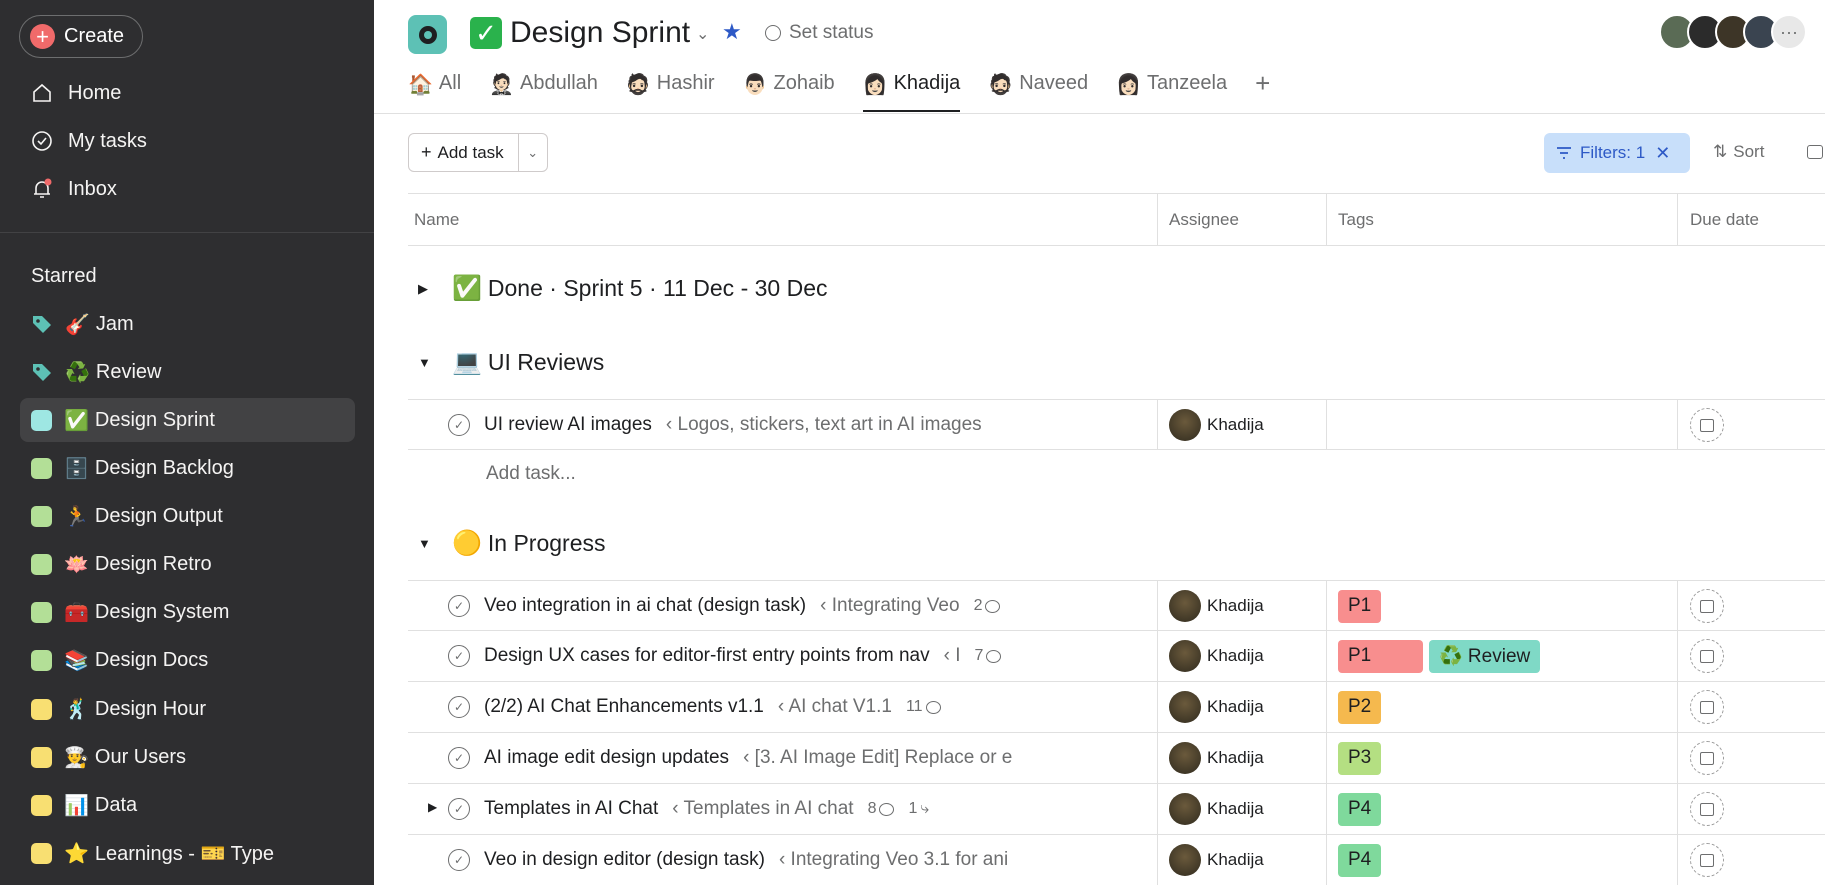  I want to click on sort-button: ⇅ Sort, so click(1738, 152).